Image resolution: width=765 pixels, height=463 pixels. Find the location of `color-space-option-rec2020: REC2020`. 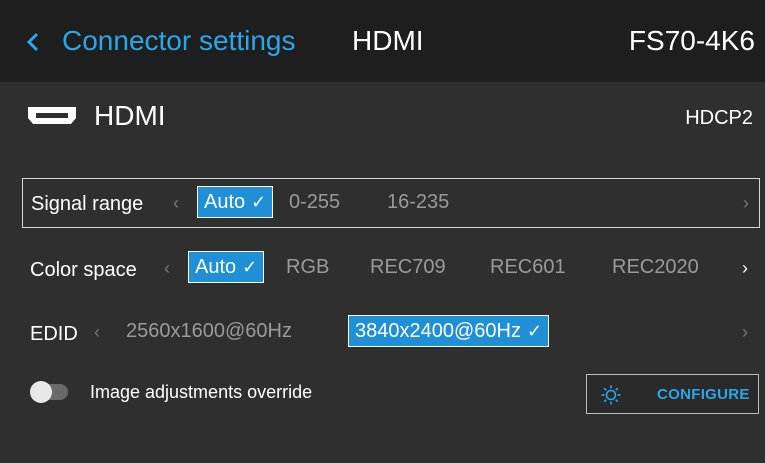

color-space-option-rec2020: REC2020 is located at coordinates (655, 267).